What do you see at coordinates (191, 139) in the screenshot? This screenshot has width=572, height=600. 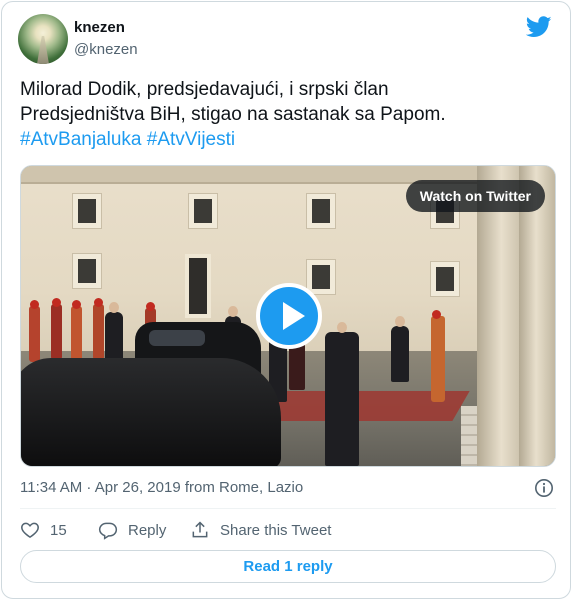 I see `hashtag-atvvijesti: #AtvVijesti` at bounding box center [191, 139].